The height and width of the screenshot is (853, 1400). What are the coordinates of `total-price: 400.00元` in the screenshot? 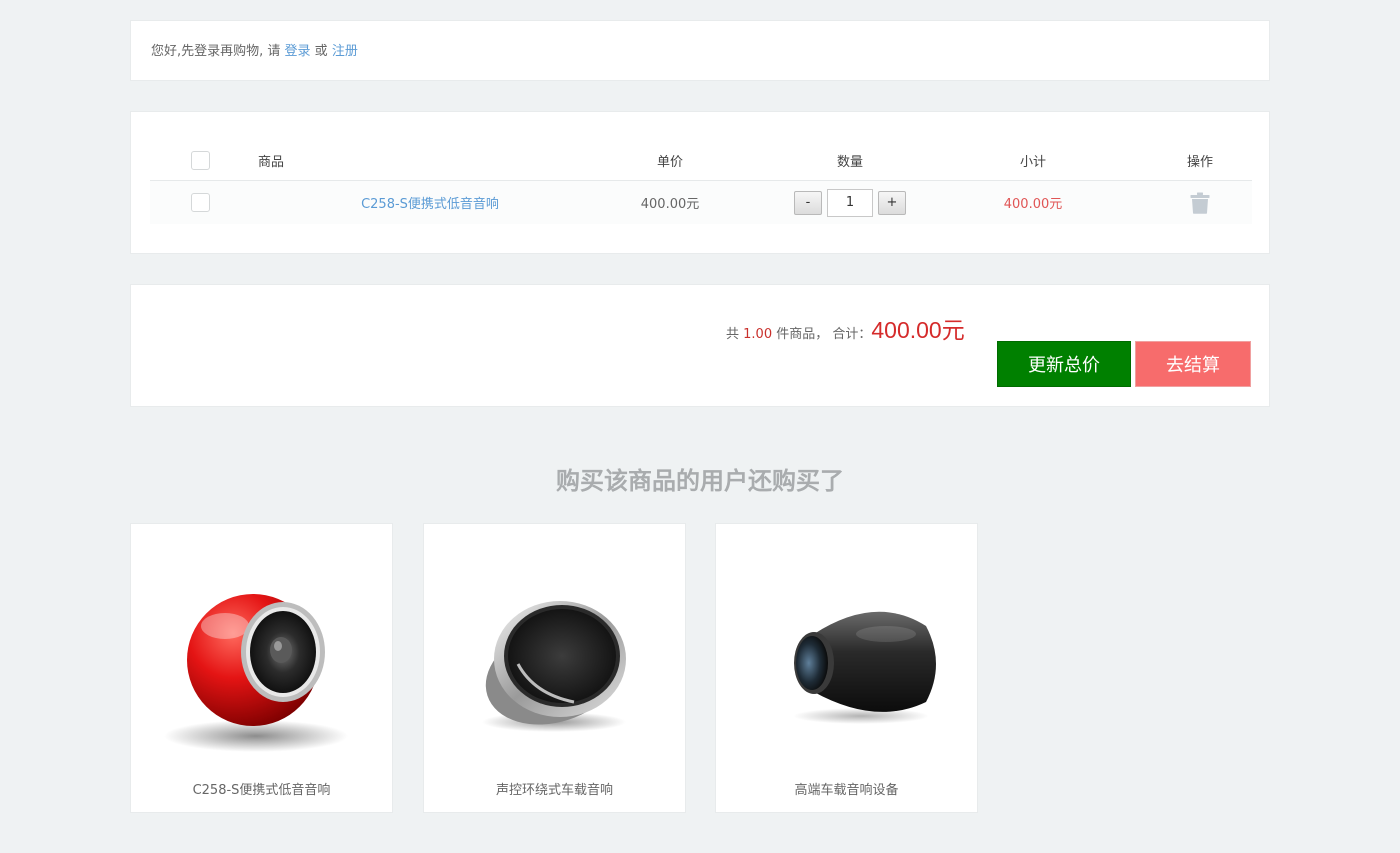 It's located at (918, 330).